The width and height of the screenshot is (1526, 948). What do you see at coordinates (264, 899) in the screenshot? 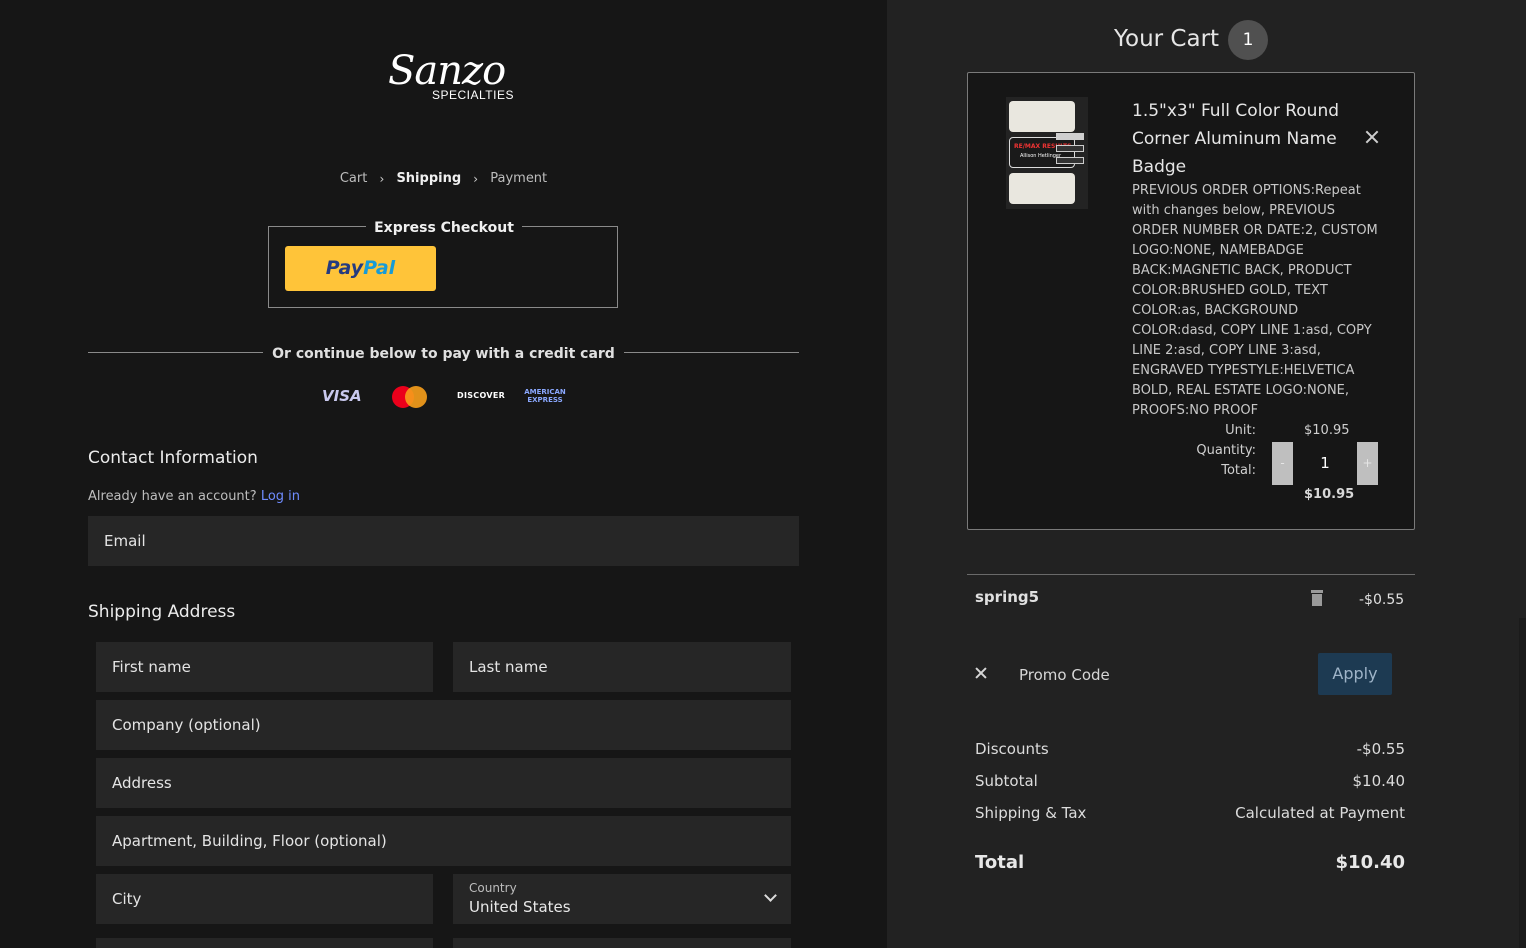
I see `city-field: City` at bounding box center [264, 899].